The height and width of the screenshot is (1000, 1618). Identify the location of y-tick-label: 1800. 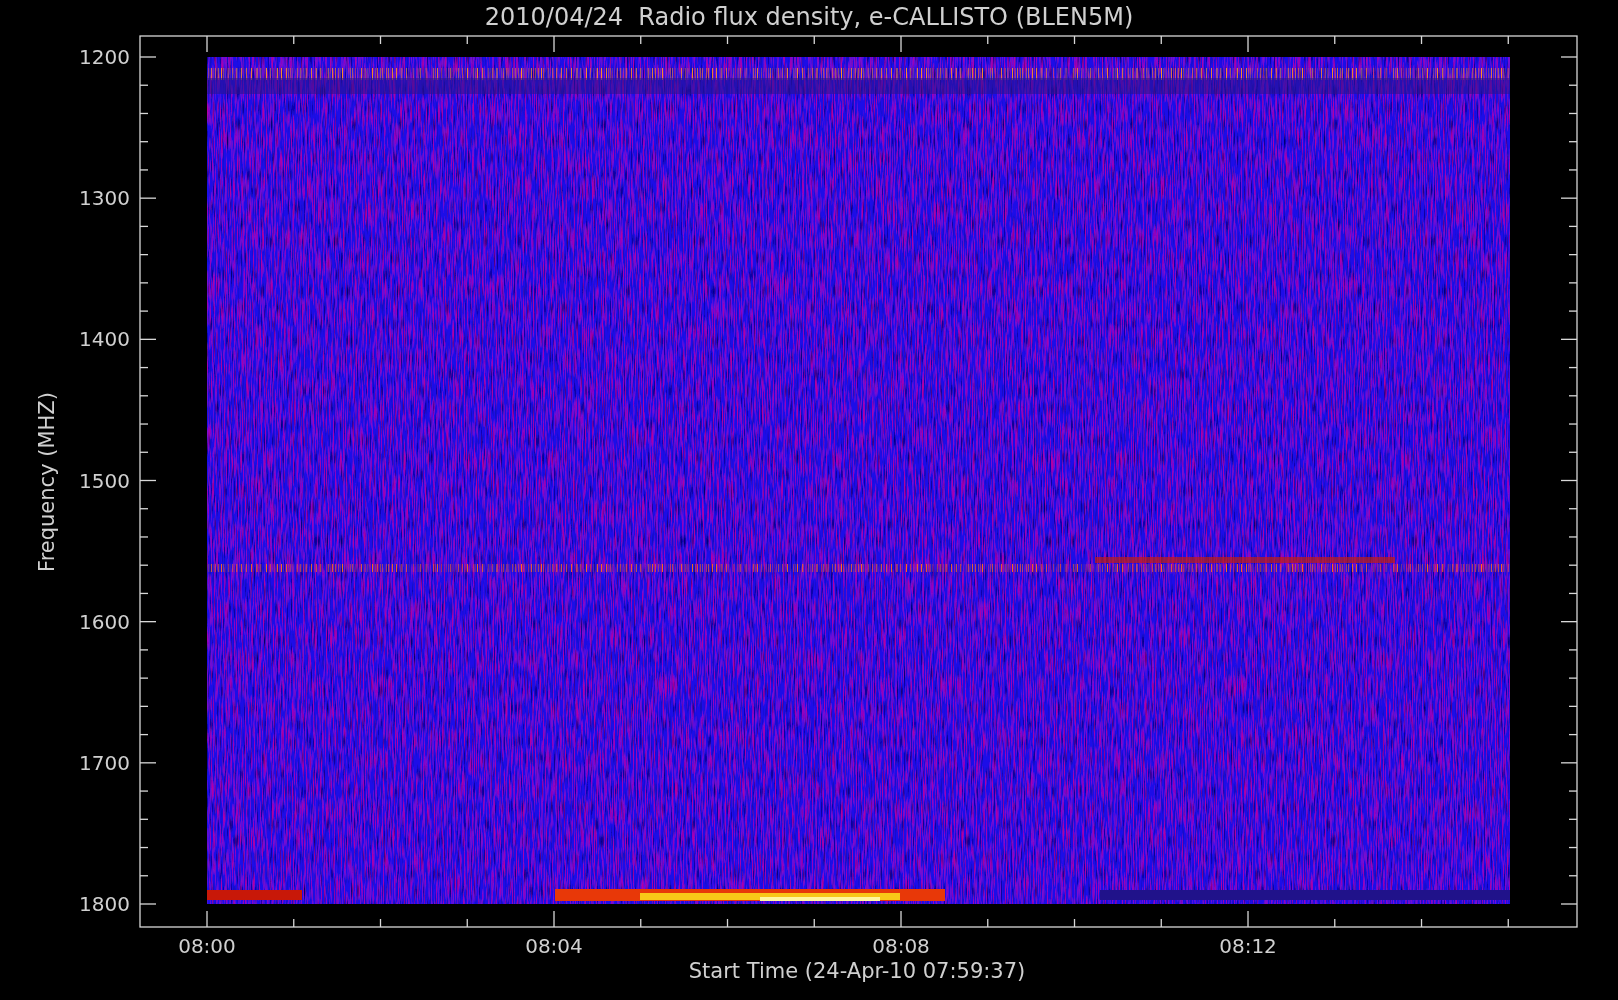
(104, 904).